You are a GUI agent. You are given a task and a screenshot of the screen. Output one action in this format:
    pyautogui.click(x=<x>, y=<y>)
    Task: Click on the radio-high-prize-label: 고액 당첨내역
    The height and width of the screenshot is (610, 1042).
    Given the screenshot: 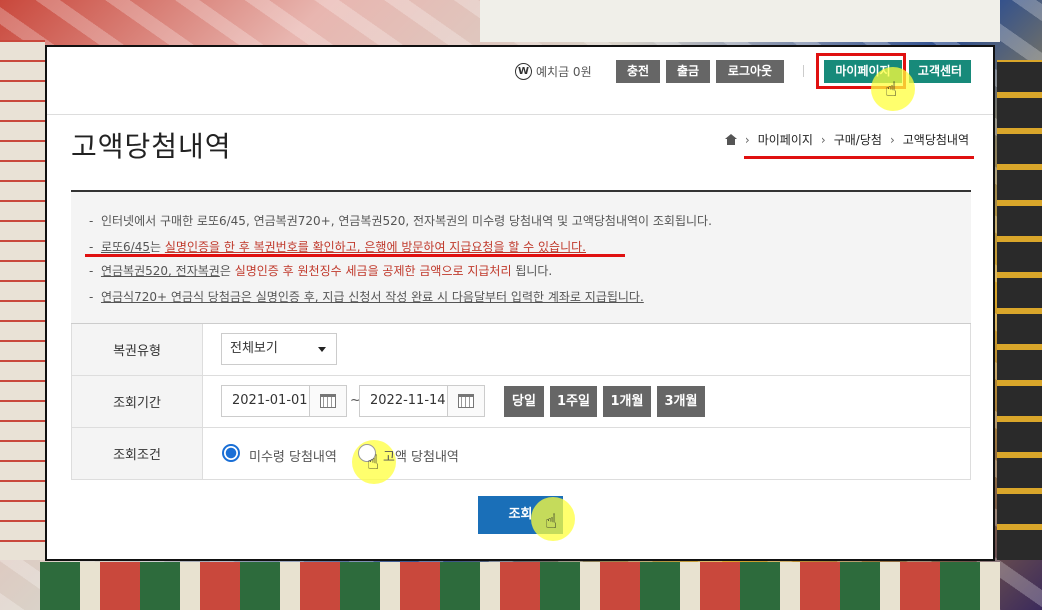 What is the action you would take?
    pyautogui.click(x=421, y=455)
    